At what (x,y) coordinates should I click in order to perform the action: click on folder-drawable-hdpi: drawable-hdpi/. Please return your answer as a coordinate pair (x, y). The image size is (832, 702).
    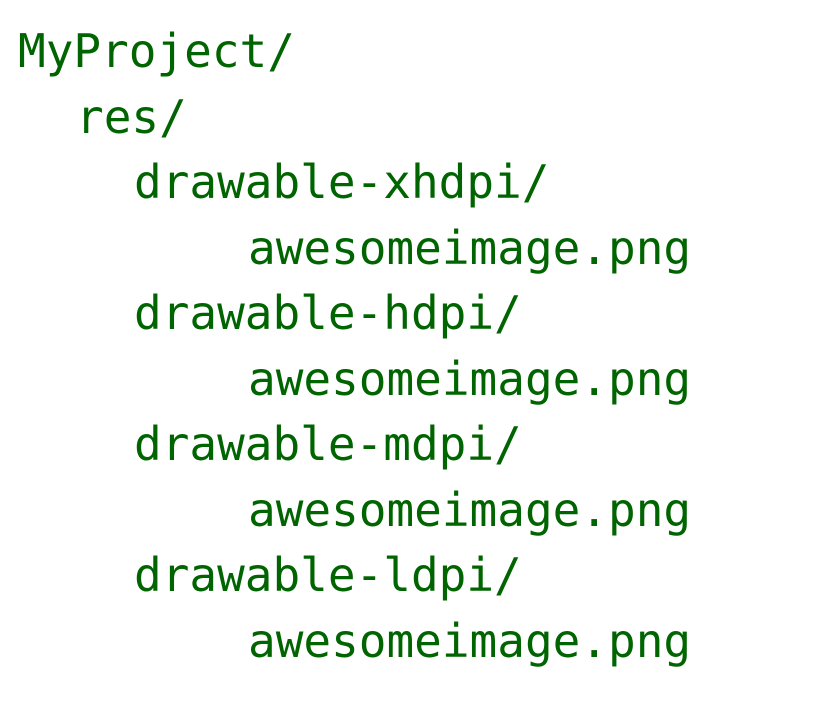
    Looking at the image, I should click on (328, 313).